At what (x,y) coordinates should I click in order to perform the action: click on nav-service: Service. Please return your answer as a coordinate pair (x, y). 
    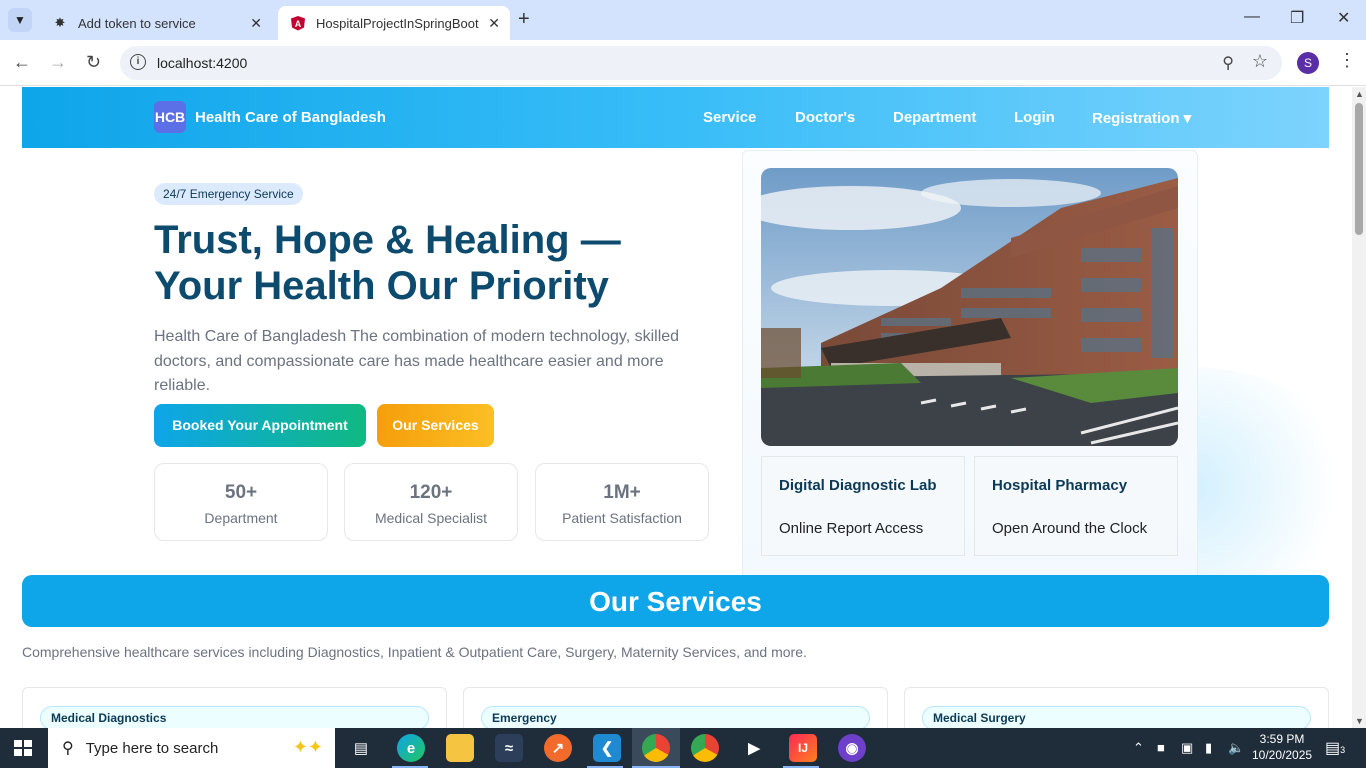
    Looking at the image, I should click on (729, 117).